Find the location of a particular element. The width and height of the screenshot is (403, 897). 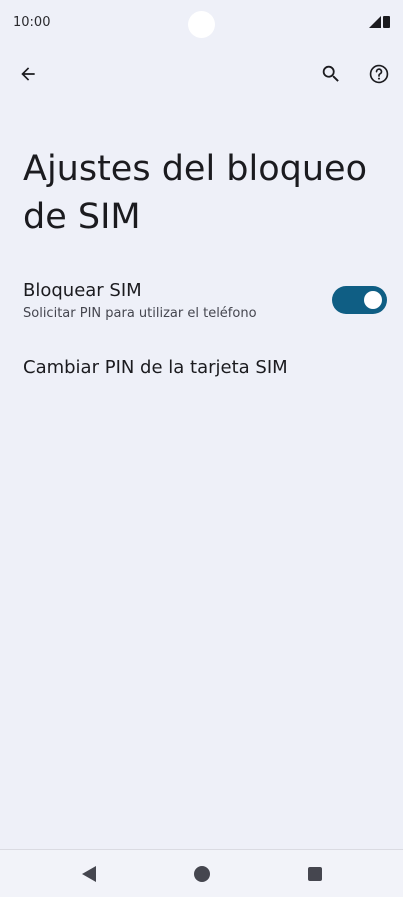

nav-home-button is located at coordinates (202, 874).